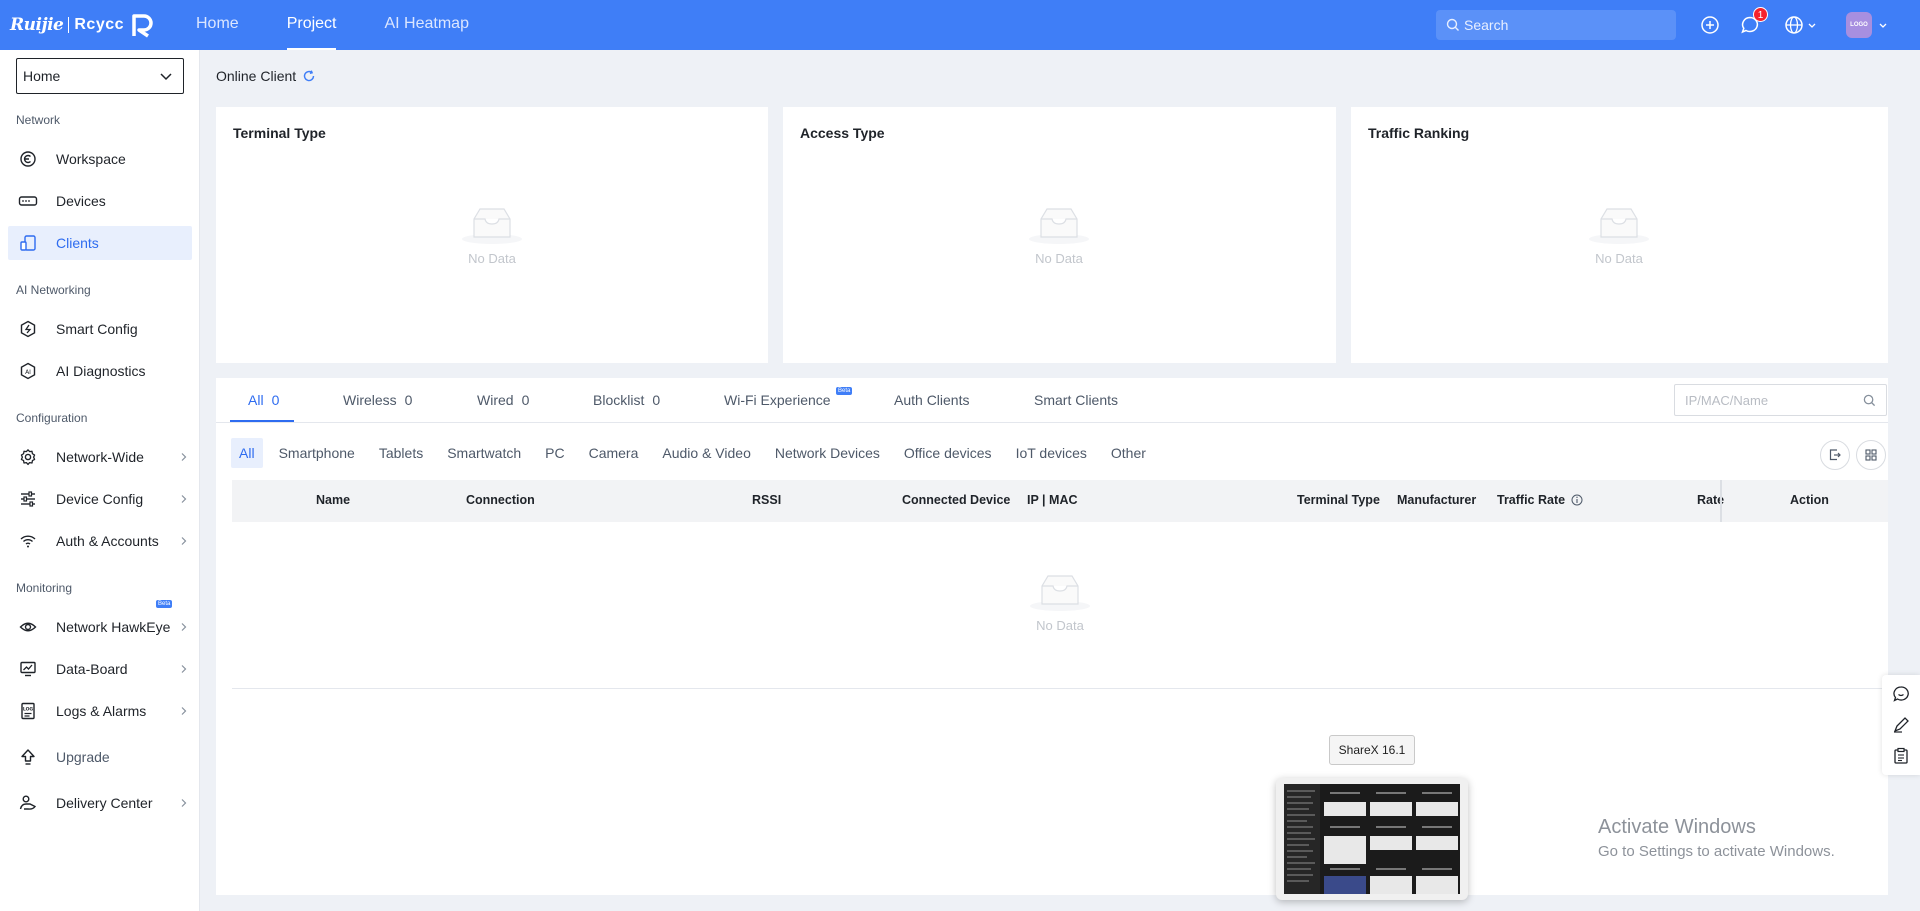 The image size is (1920, 911). I want to click on filter-other: Other, so click(1128, 453).